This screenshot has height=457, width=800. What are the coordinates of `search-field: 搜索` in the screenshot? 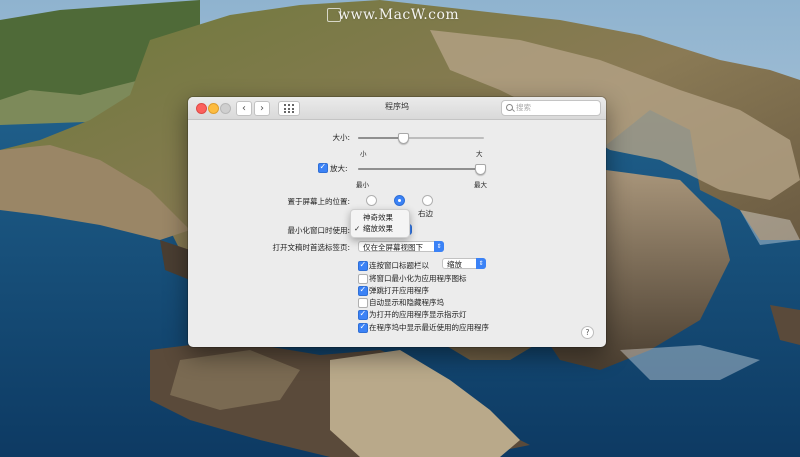 It's located at (551, 108).